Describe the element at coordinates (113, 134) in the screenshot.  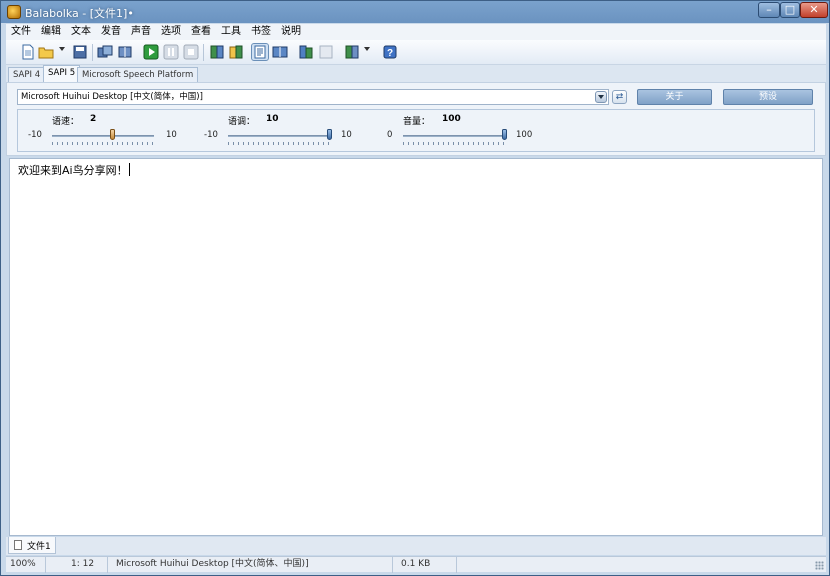
I see `rate-slider-thumb` at that location.